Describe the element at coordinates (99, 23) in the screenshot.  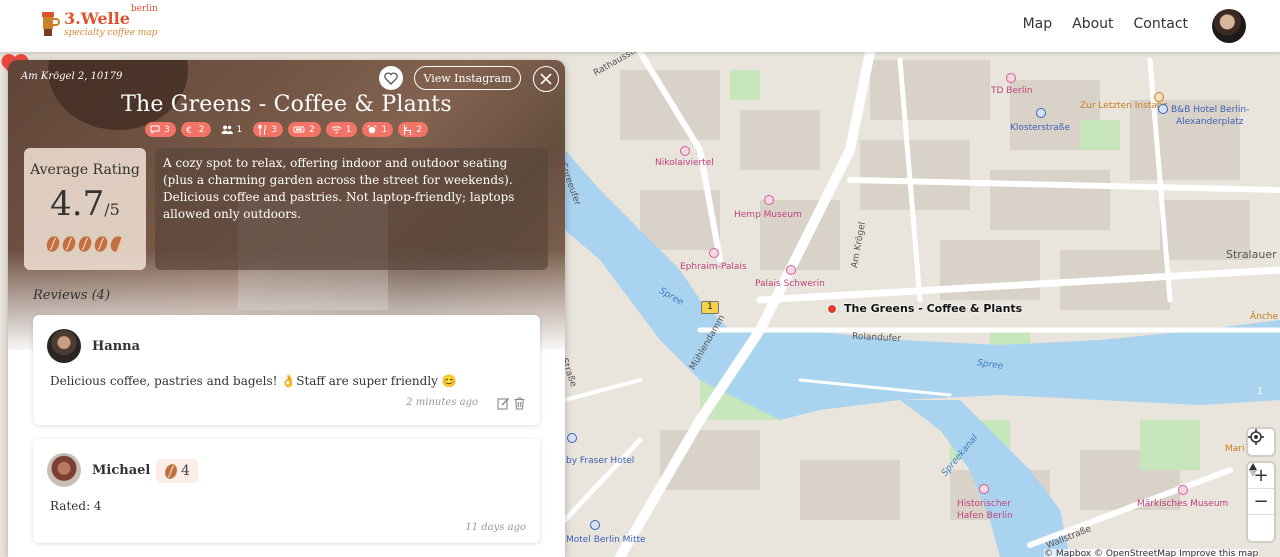
I see `site-logo: 3.Welle berlin specialty coffee map` at that location.